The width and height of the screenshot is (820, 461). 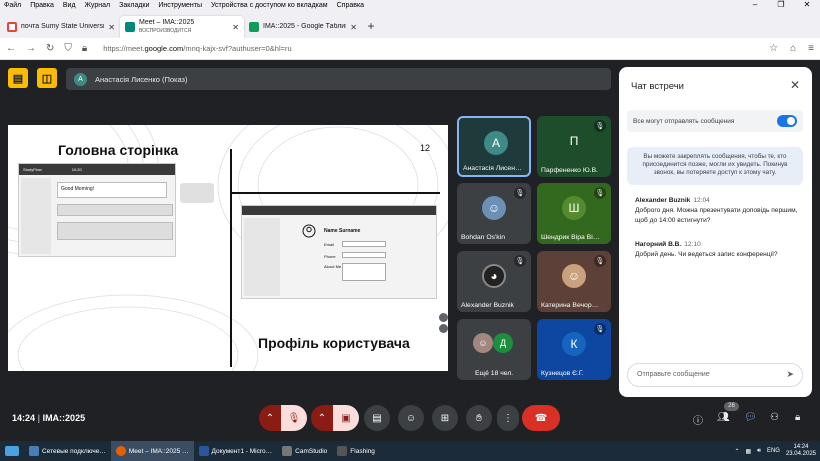 What do you see at coordinates (801, 451) in the screenshot?
I see `system-clock: 14:24 23.04.2025` at bounding box center [801, 451].